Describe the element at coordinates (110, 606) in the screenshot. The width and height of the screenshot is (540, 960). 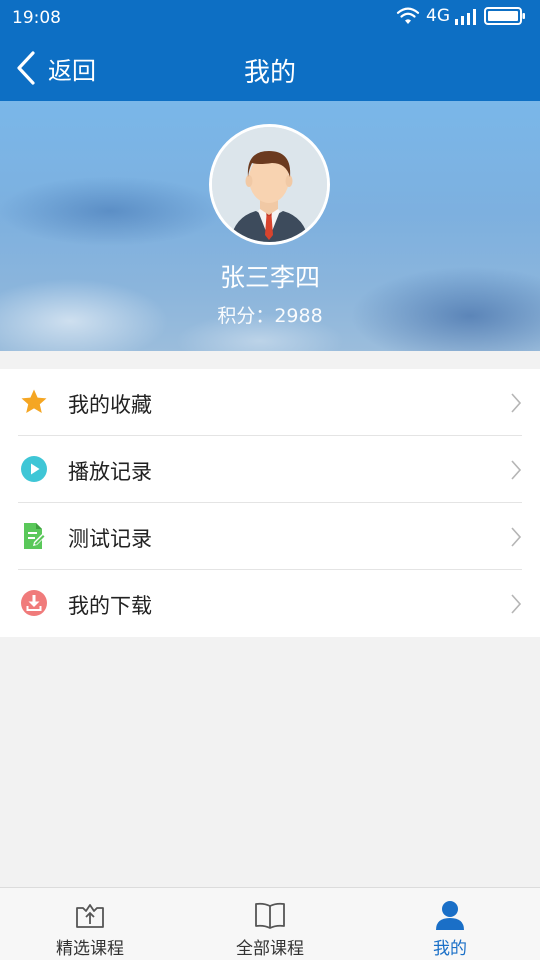
I see `menu-item-label: 我的下载` at that location.